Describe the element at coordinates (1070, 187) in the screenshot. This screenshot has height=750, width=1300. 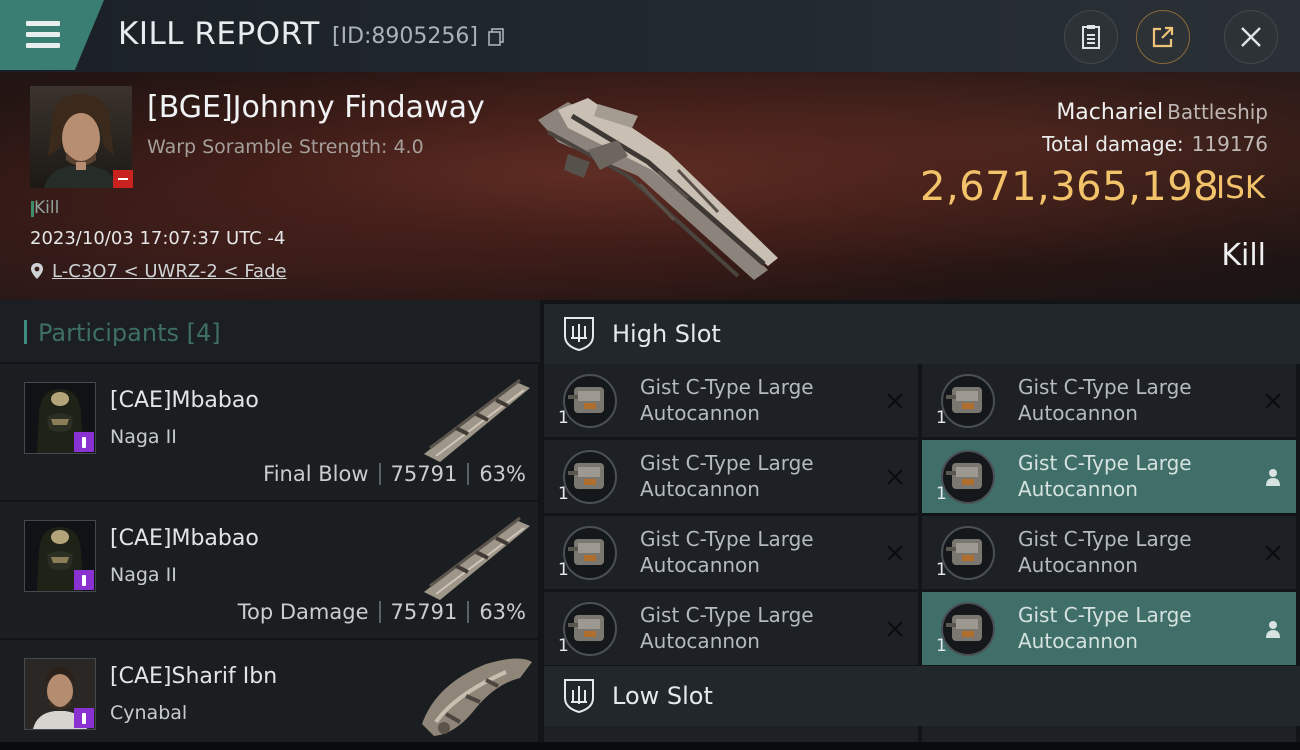
I see `isk-value: 2,671,365,198` at that location.